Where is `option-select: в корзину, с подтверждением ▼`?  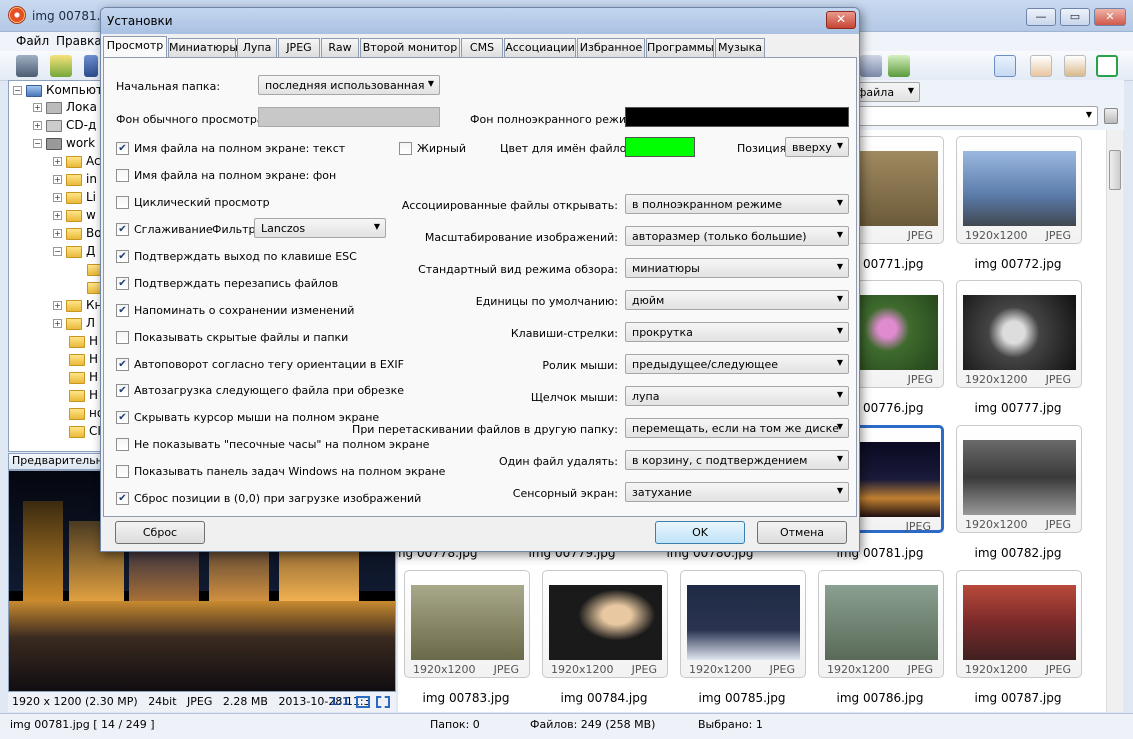
option-select: в корзину, с подтверждением ▼ is located at coordinates (737, 460).